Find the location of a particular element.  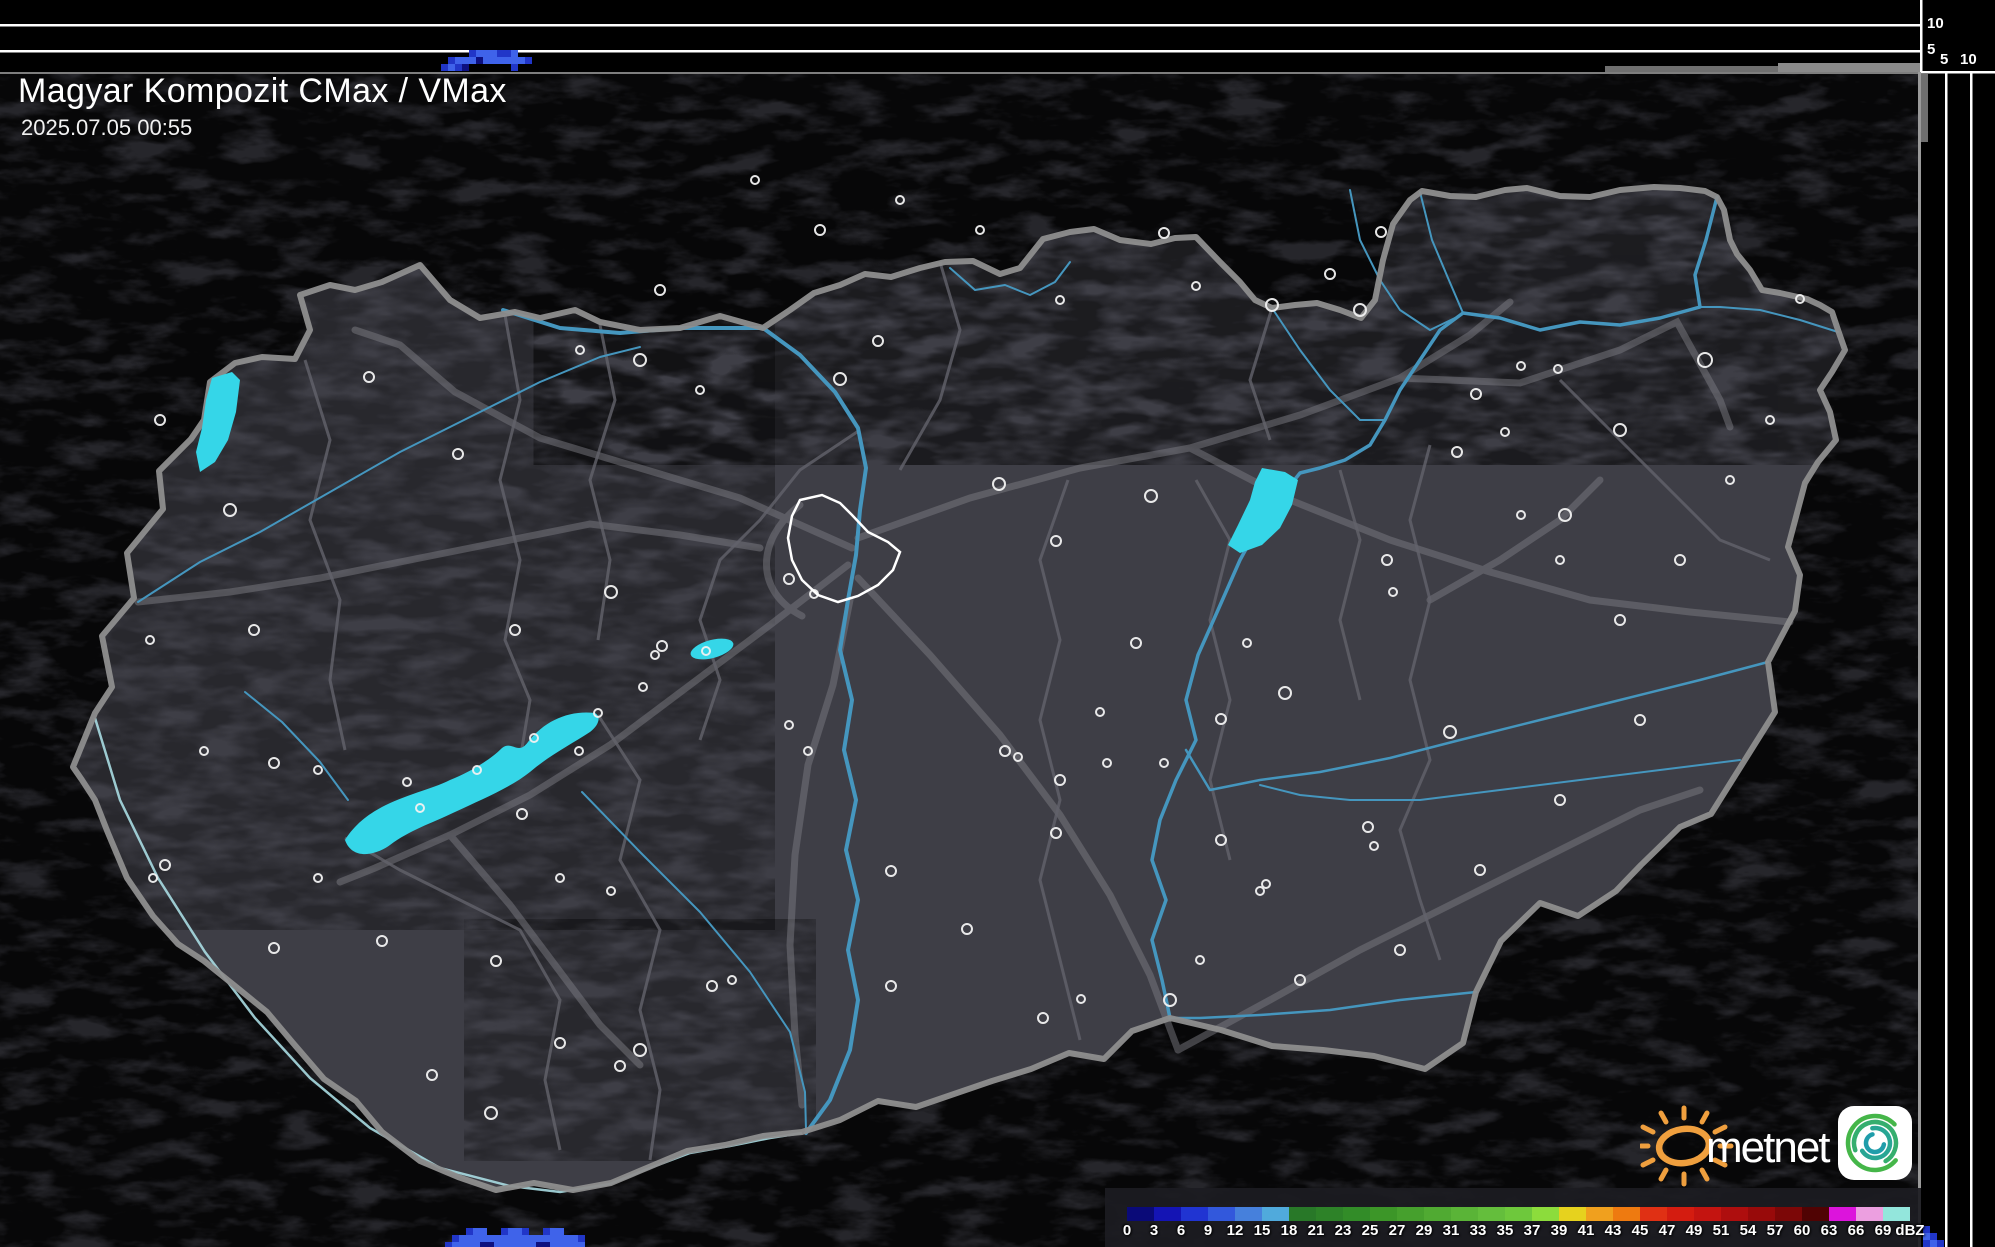

legend-color-bar is located at coordinates (1518, 1214).